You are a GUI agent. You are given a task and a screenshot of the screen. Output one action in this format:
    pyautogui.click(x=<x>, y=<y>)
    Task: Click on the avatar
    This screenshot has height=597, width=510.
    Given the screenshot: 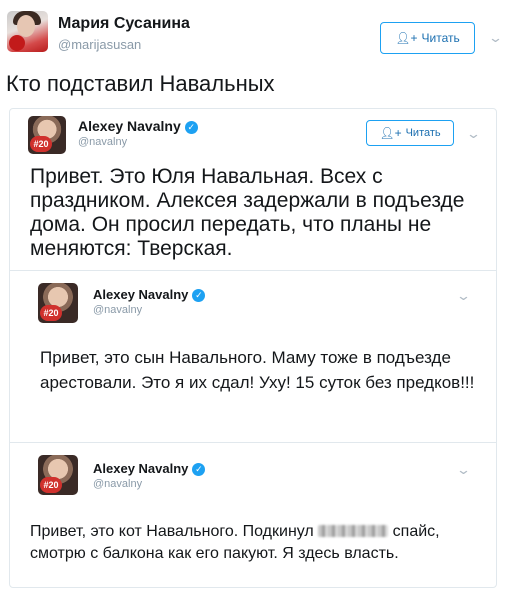 What is the action you would take?
    pyautogui.click(x=27, y=31)
    